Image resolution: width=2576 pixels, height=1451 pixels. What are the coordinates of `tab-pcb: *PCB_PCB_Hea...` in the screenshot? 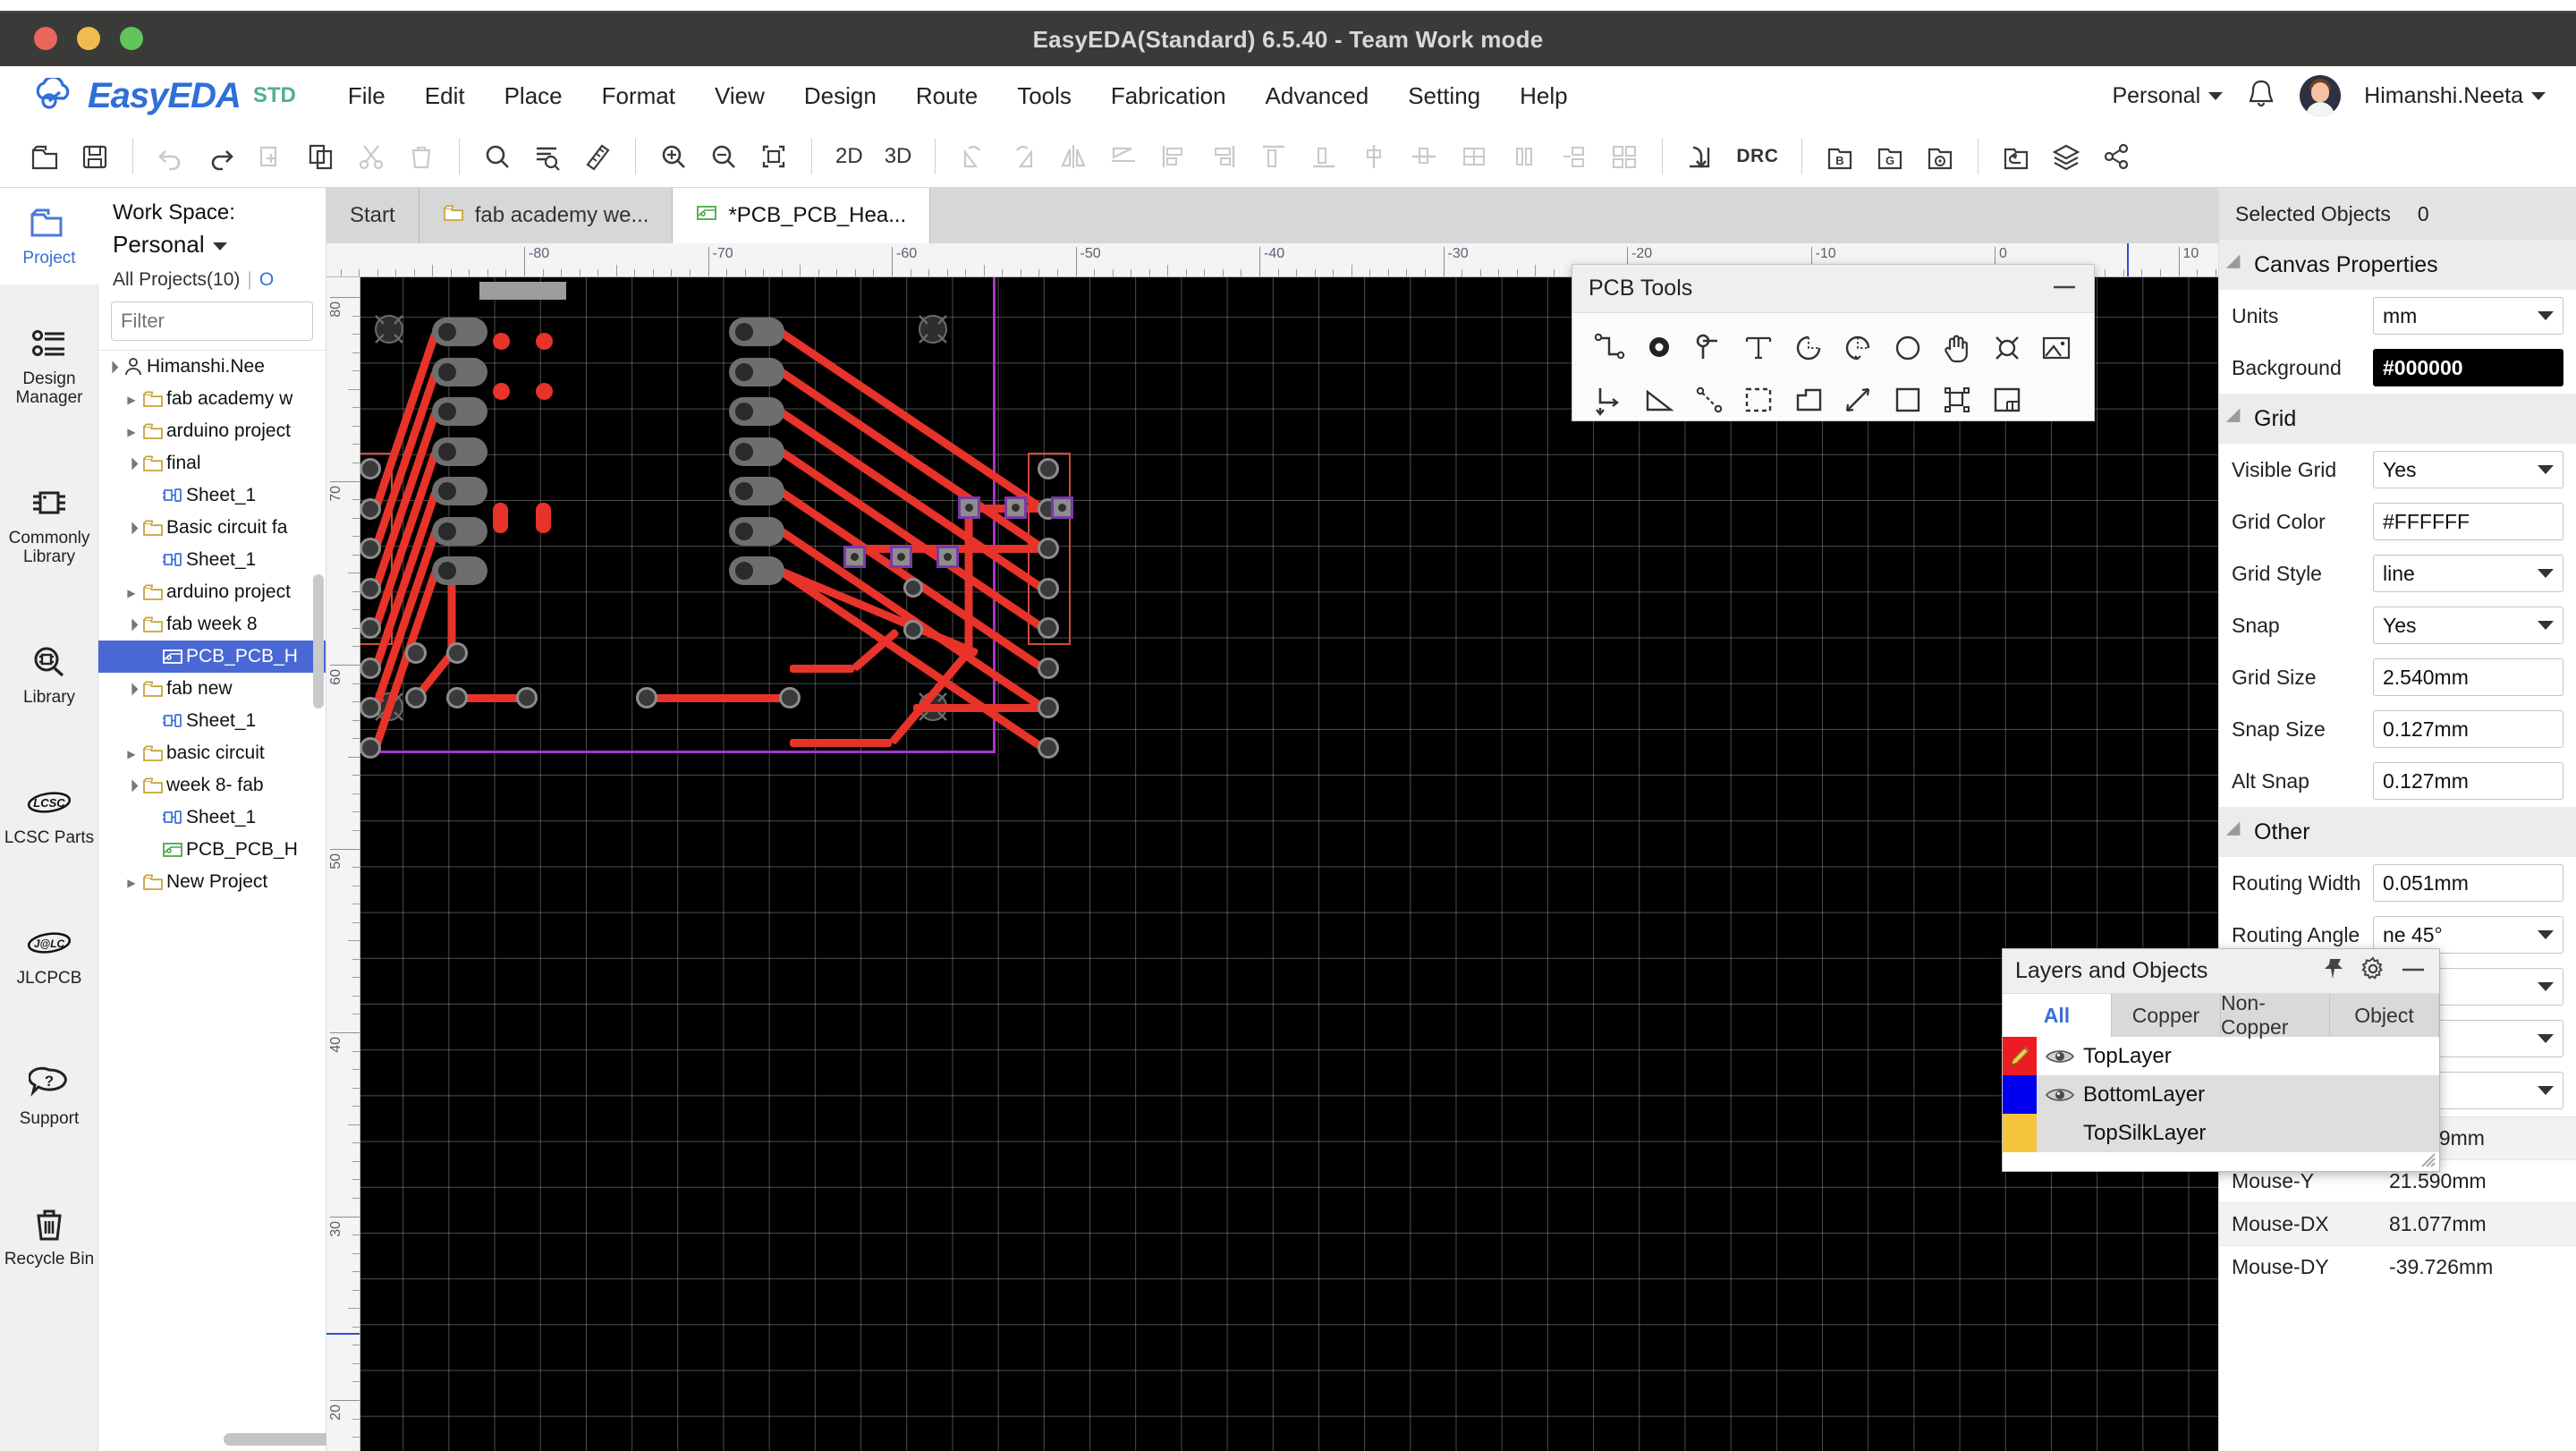 It's located at (802, 215).